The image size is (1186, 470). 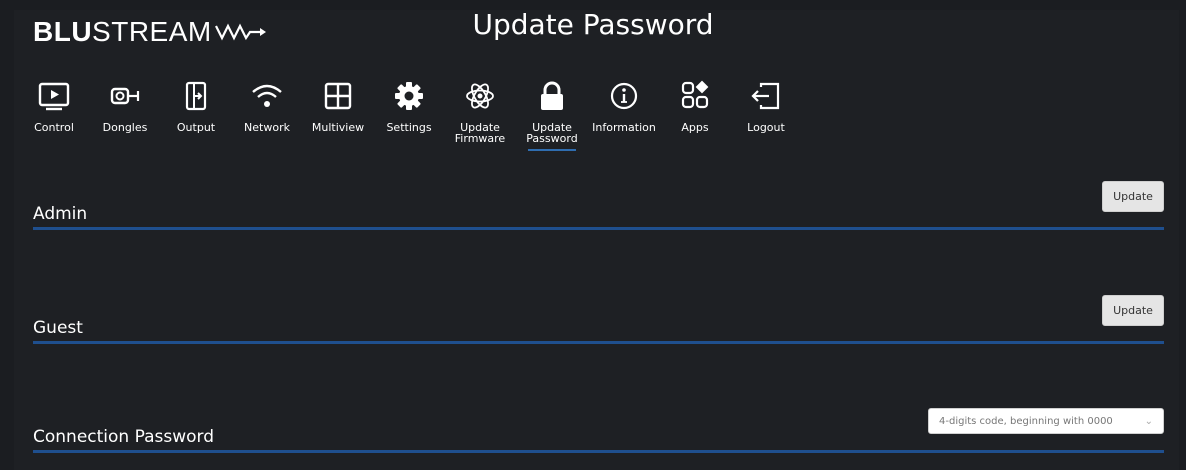 What do you see at coordinates (58, 328) in the screenshot?
I see `guest-title: Guest` at bounding box center [58, 328].